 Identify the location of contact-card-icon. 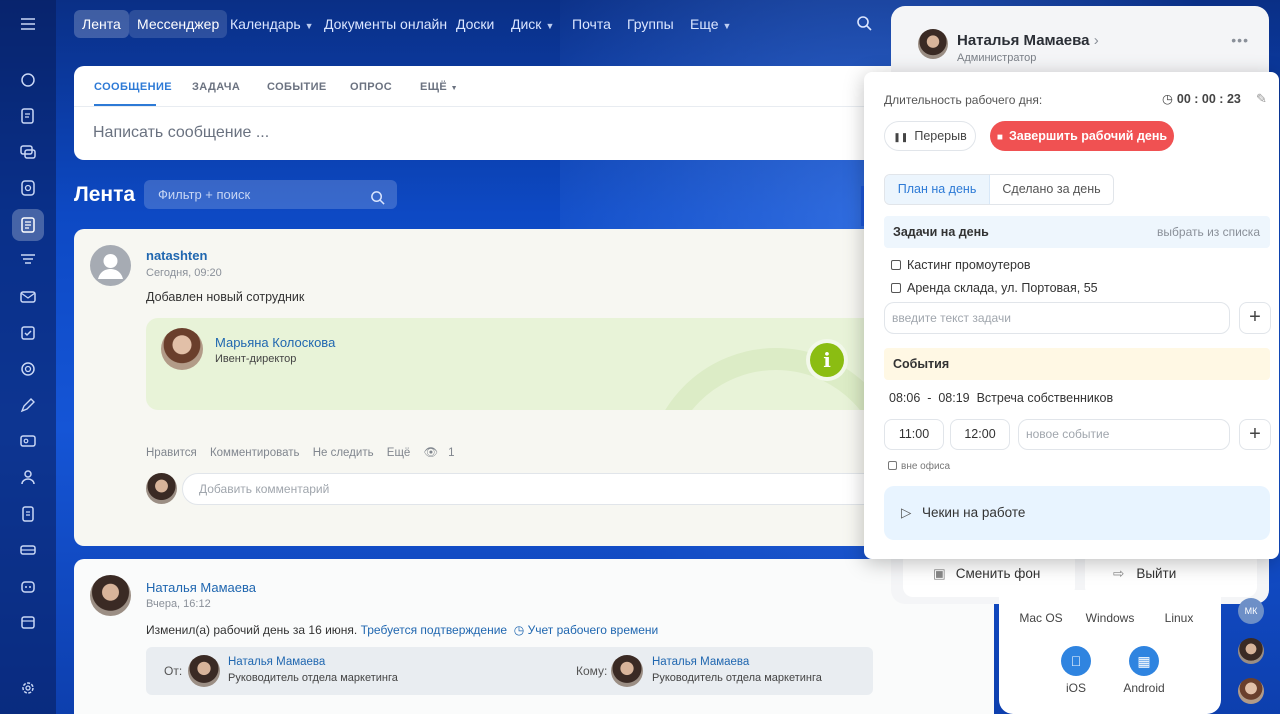
(28, 441).